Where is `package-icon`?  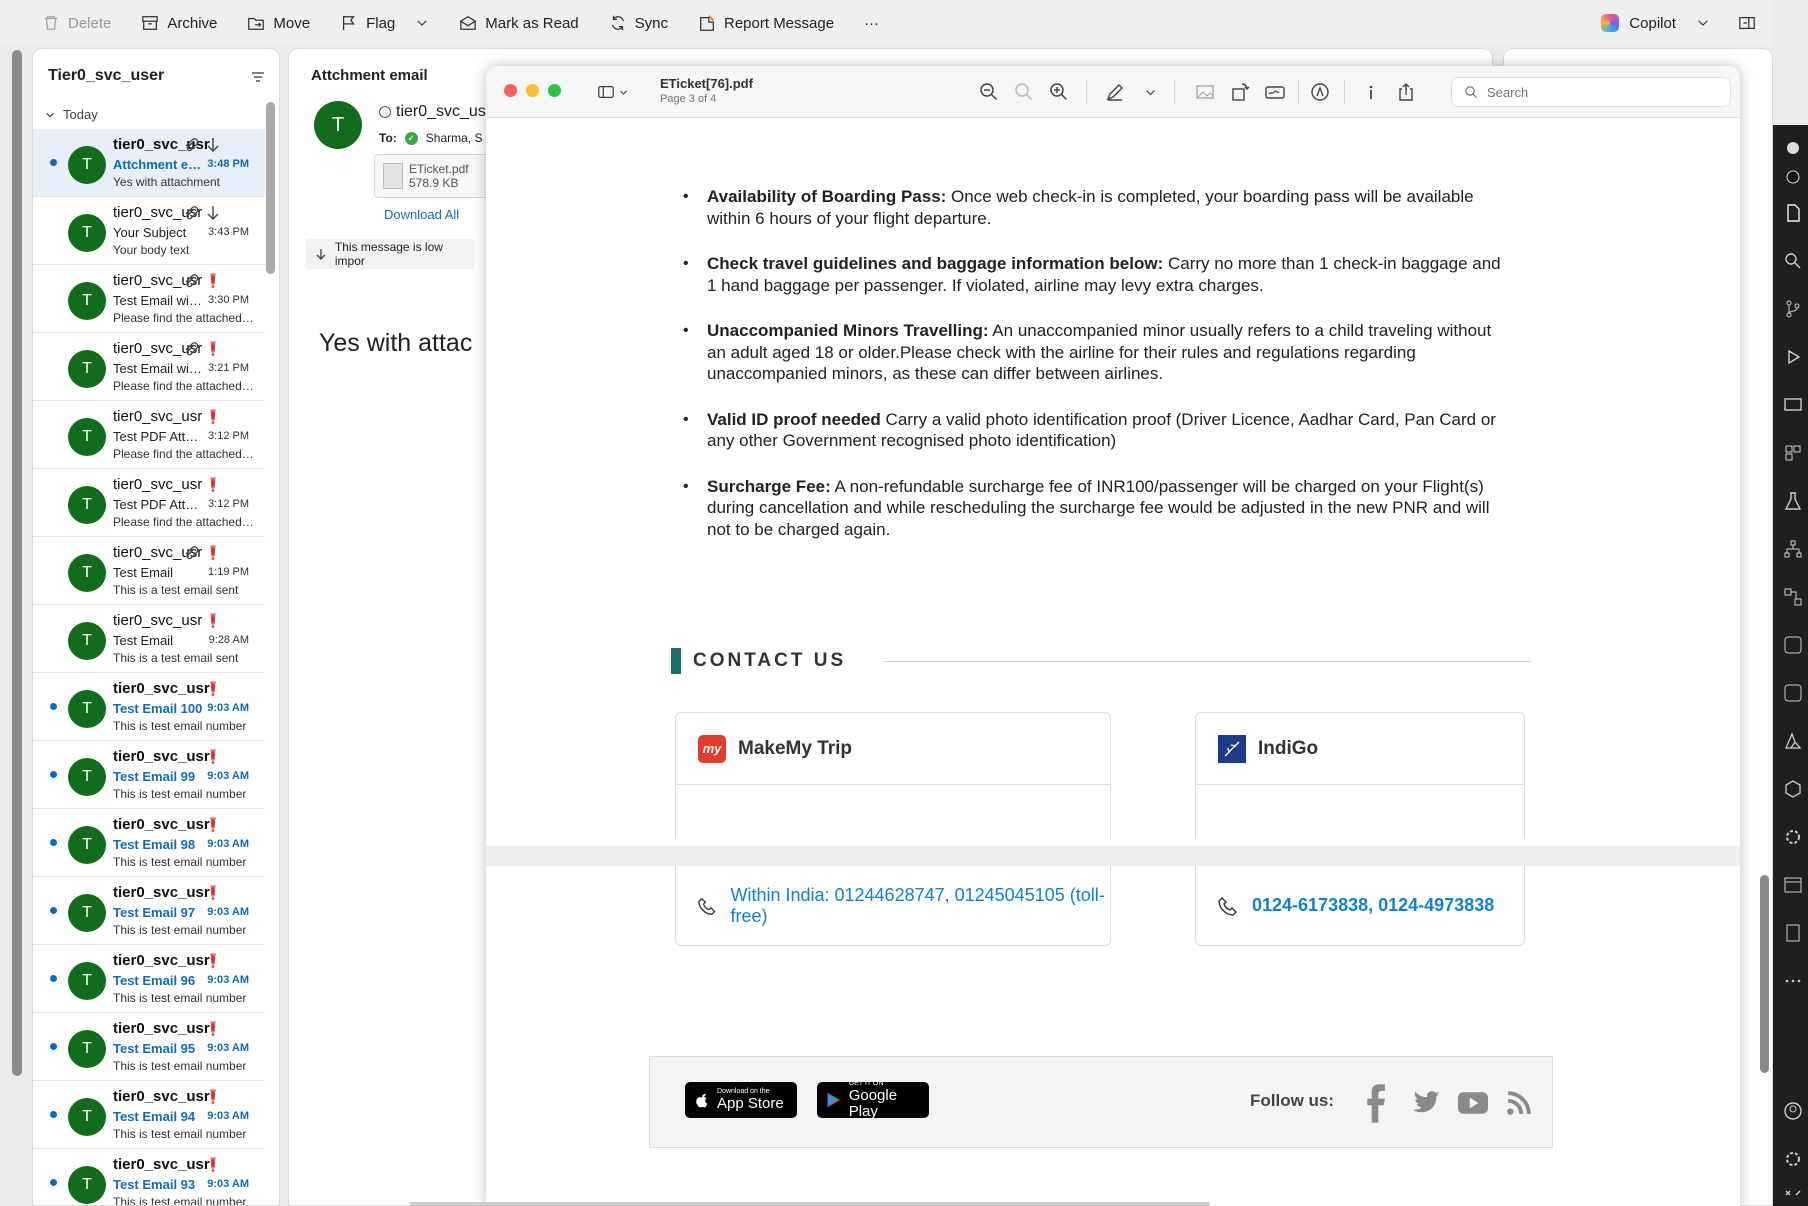
package-icon is located at coordinates (1793, 789).